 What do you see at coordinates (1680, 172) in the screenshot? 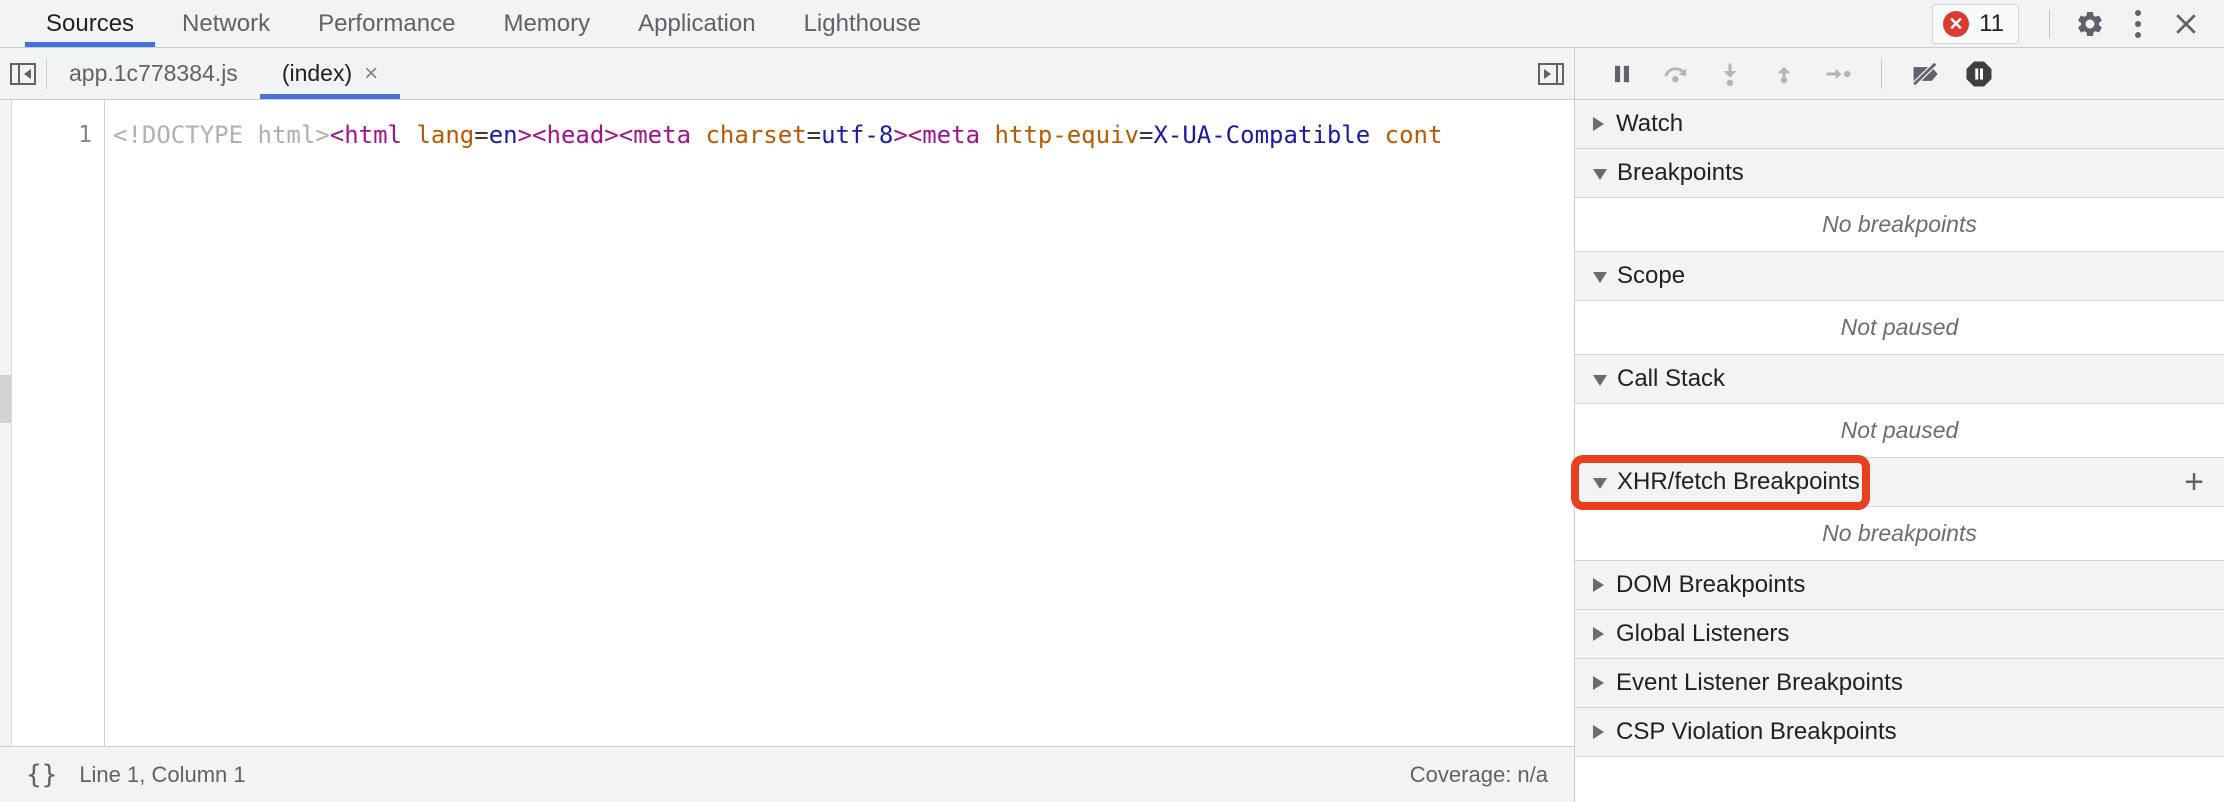
I see `section-title: Breakpoints` at bounding box center [1680, 172].